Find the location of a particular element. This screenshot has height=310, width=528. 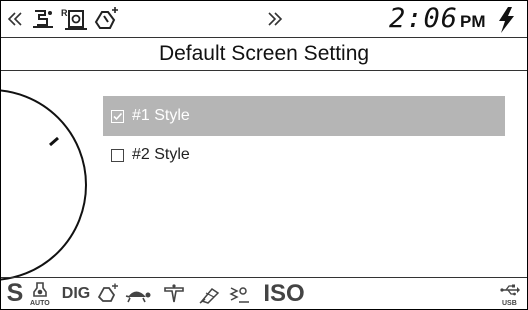

raw-image-icon: R is located at coordinates (74, 19).